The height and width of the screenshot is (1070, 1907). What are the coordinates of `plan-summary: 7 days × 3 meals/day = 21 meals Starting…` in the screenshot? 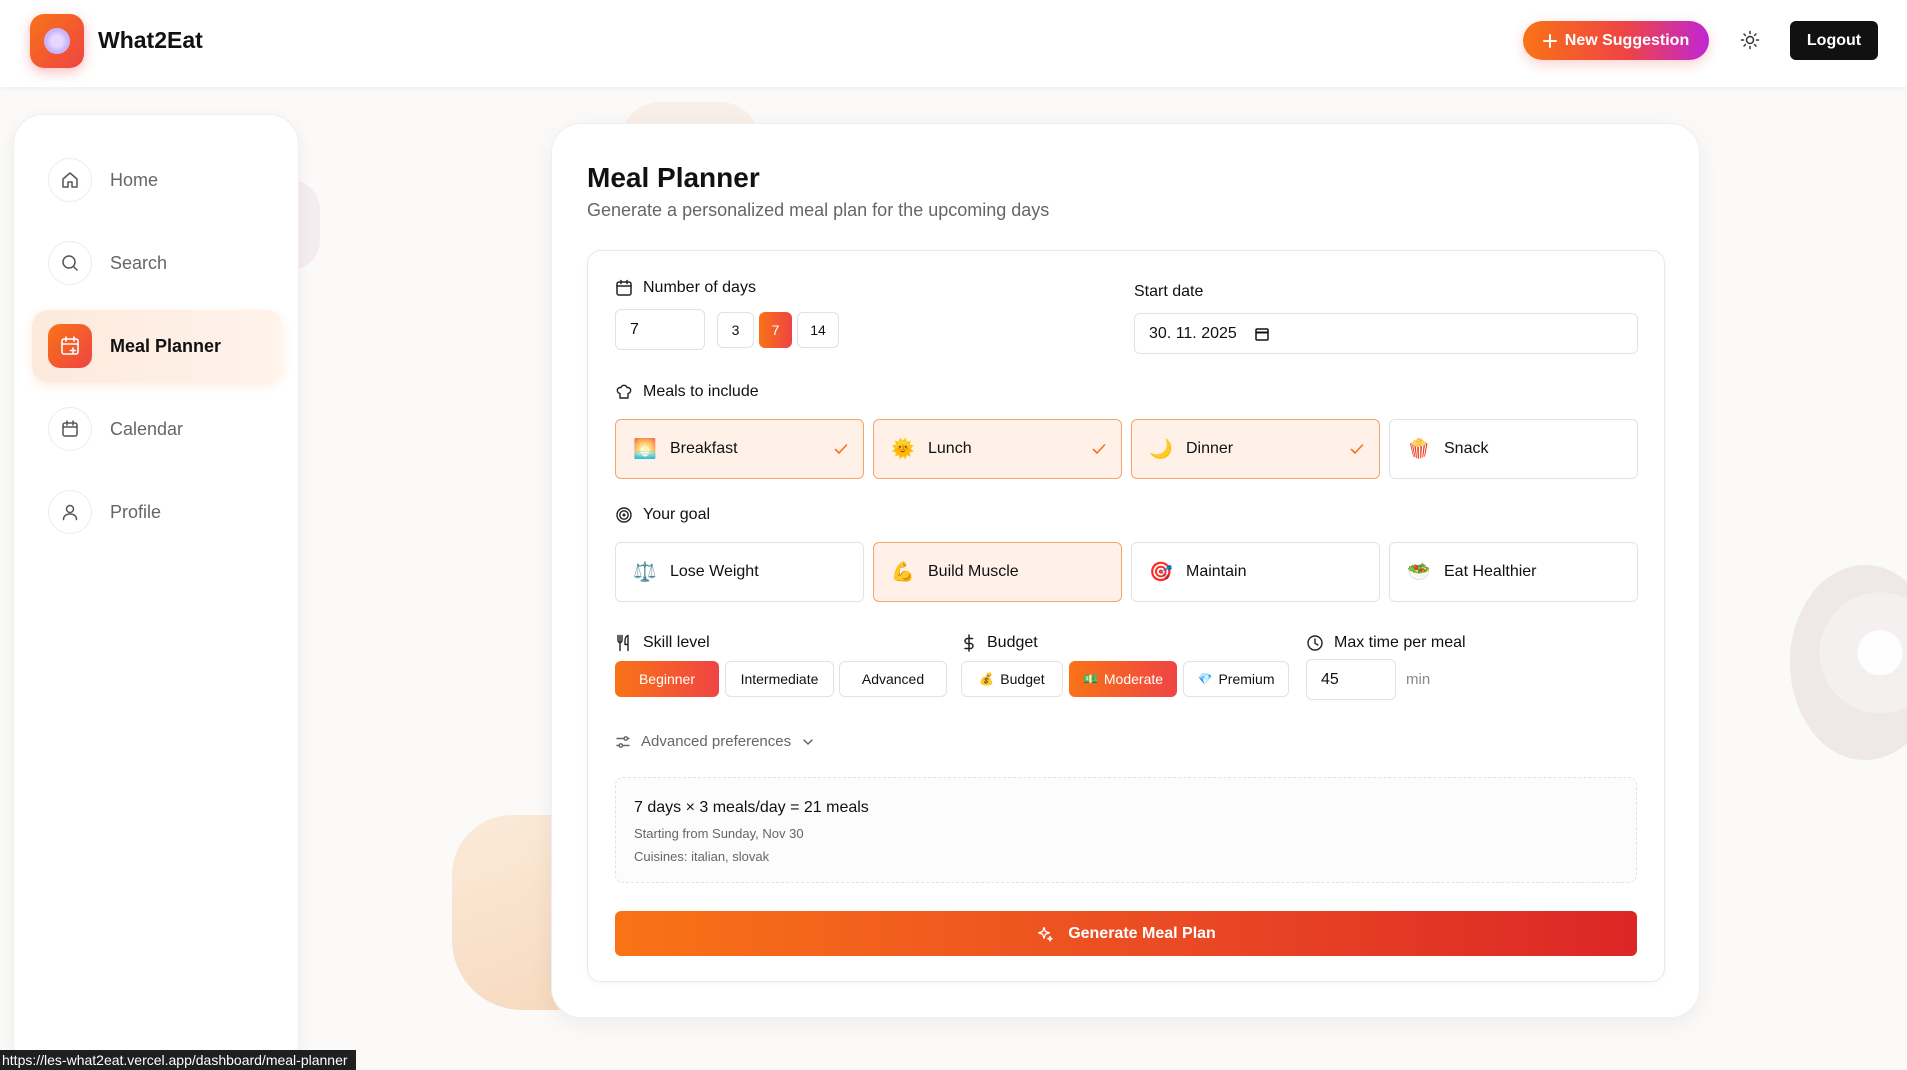 It's located at (1126, 830).